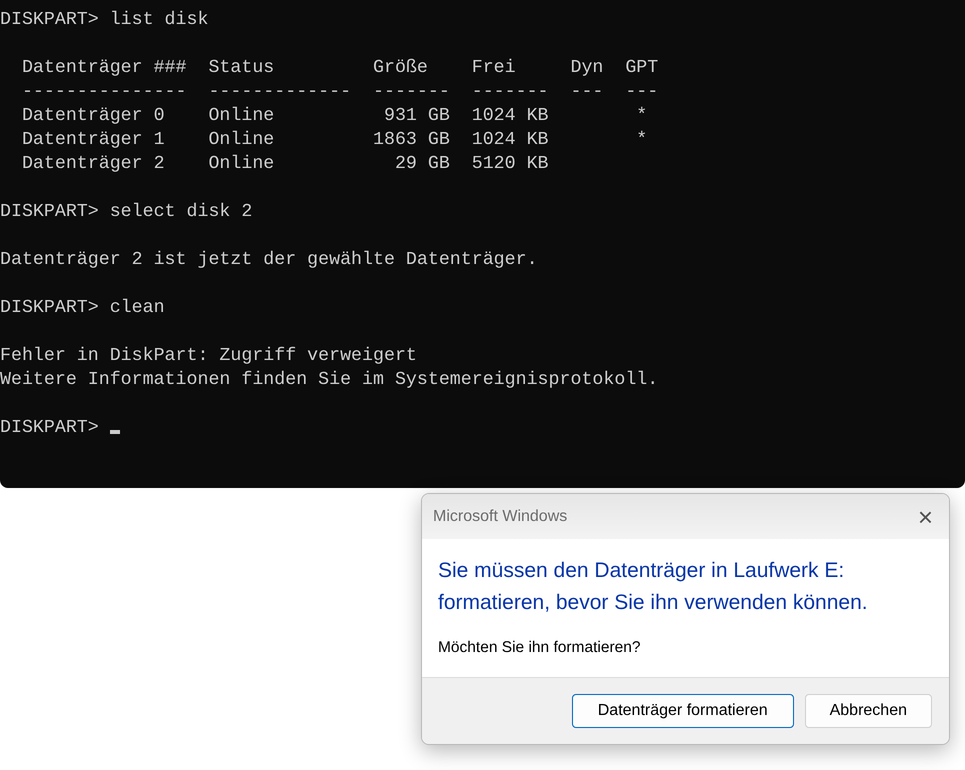 The width and height of the screenshot is (965, 770). What do you see at coordinates (334, 140) in the screenshot?
I see `console-output-line: Datenträger 1 Online 1863 GB 1024 KB *` at bounding box center [334, 140].